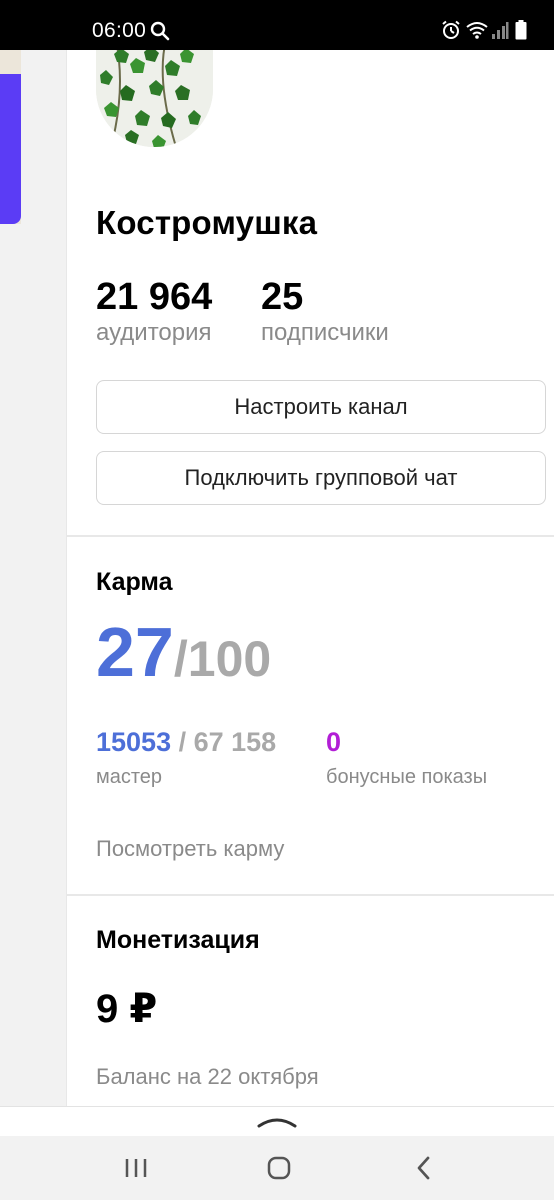 The width and height of the screenshot is (554, 1200). I want to click on signal-icon, so click(500, 32).